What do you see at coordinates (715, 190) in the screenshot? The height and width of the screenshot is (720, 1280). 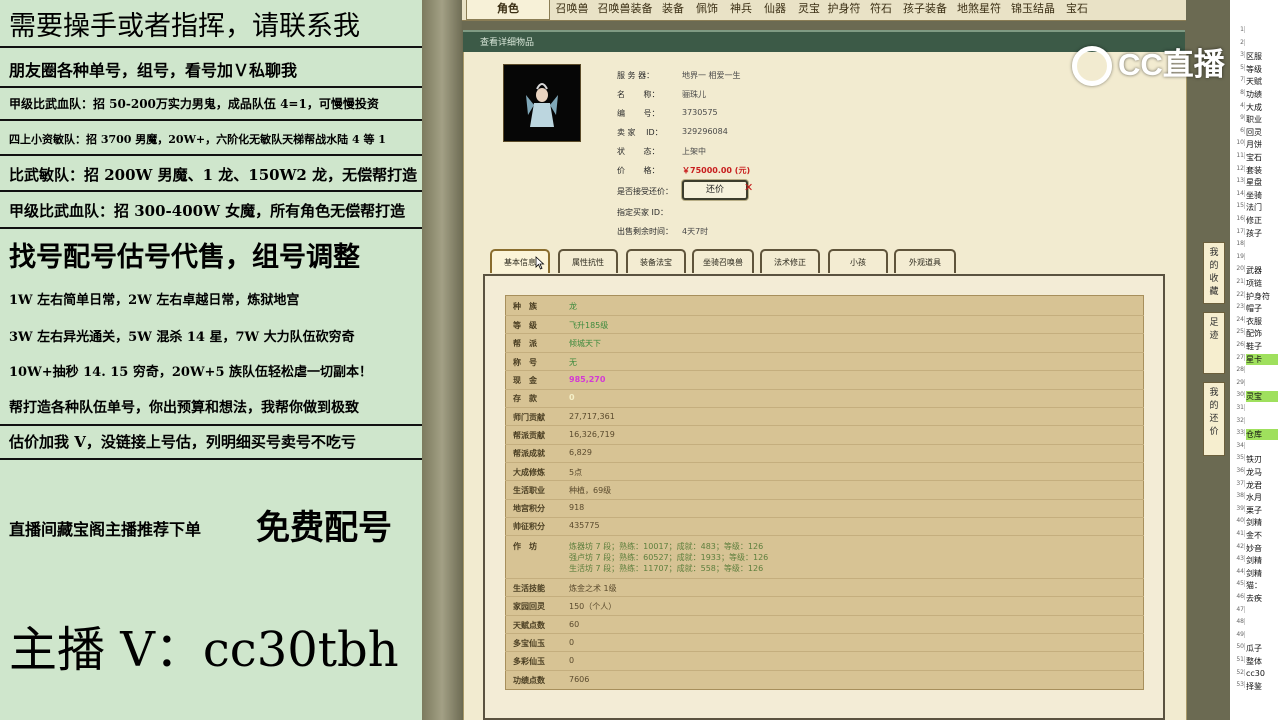 I see `counter-offer-button: 还价` at bounding box center [715, 190].